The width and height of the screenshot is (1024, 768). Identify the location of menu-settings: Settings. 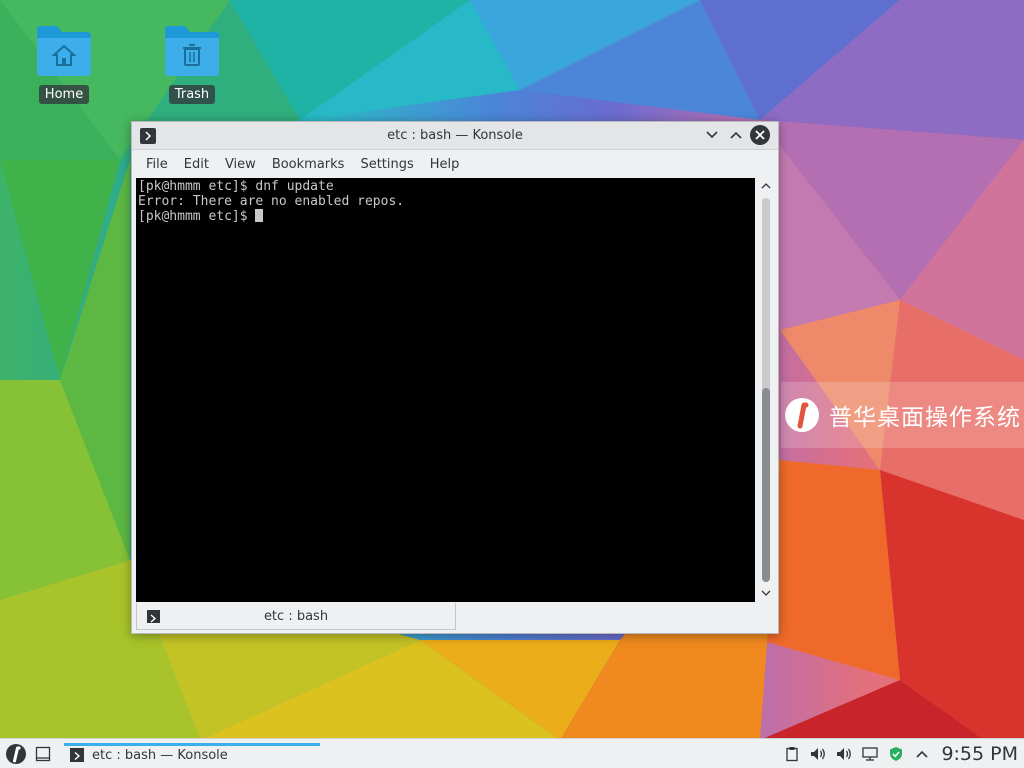
(386, 164).